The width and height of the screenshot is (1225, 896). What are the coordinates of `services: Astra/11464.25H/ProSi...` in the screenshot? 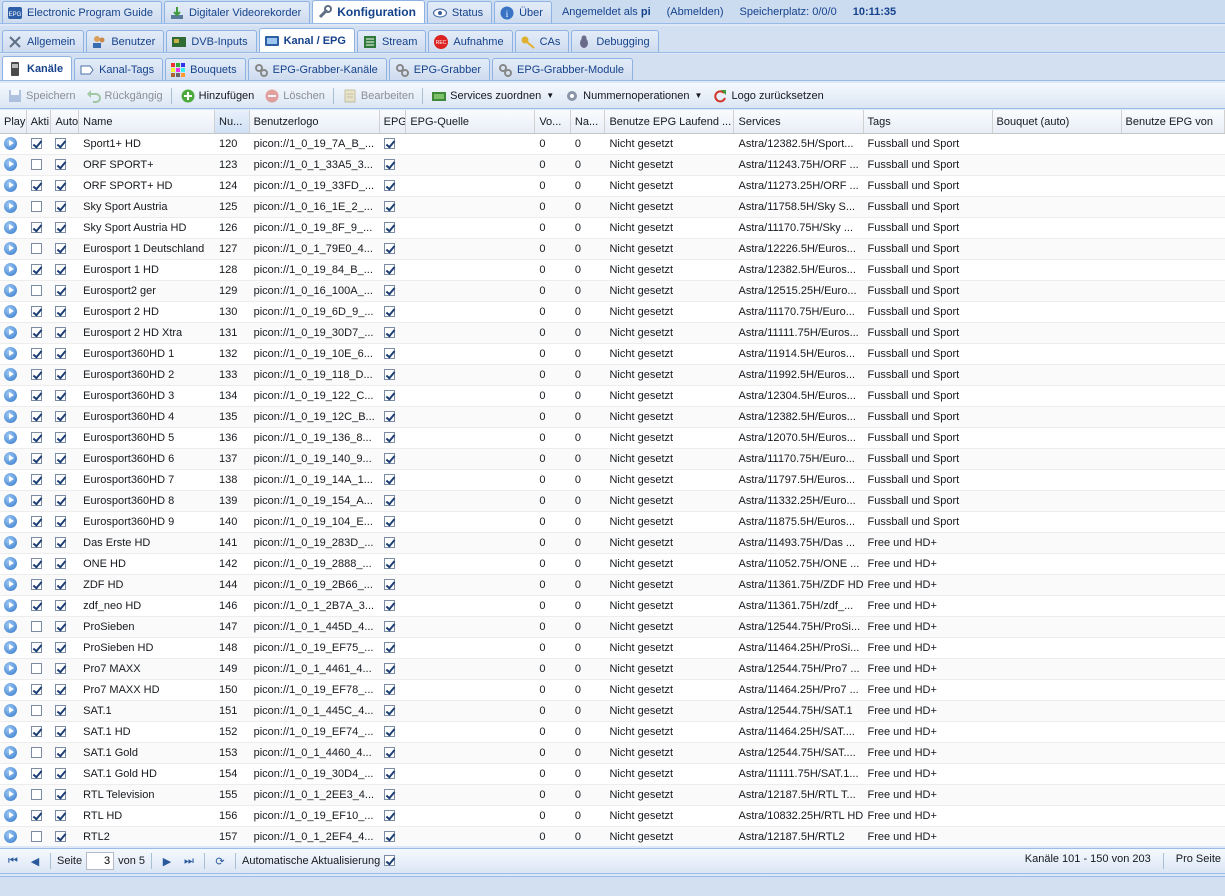 It's located at (798, 648).